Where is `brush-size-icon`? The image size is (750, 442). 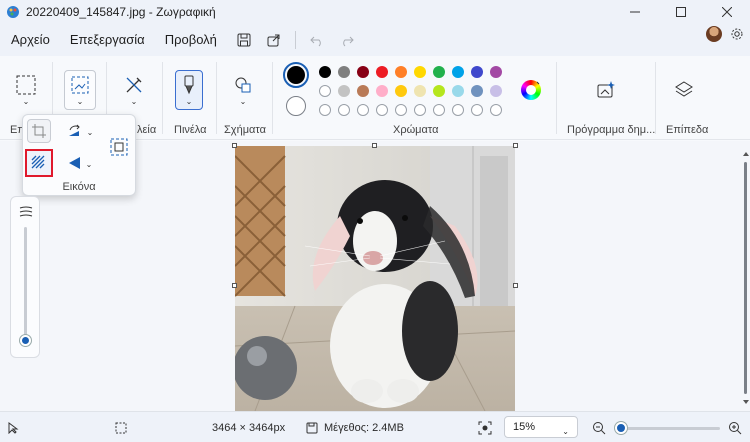
brush-size-icon is located at coordinates (26, 211).